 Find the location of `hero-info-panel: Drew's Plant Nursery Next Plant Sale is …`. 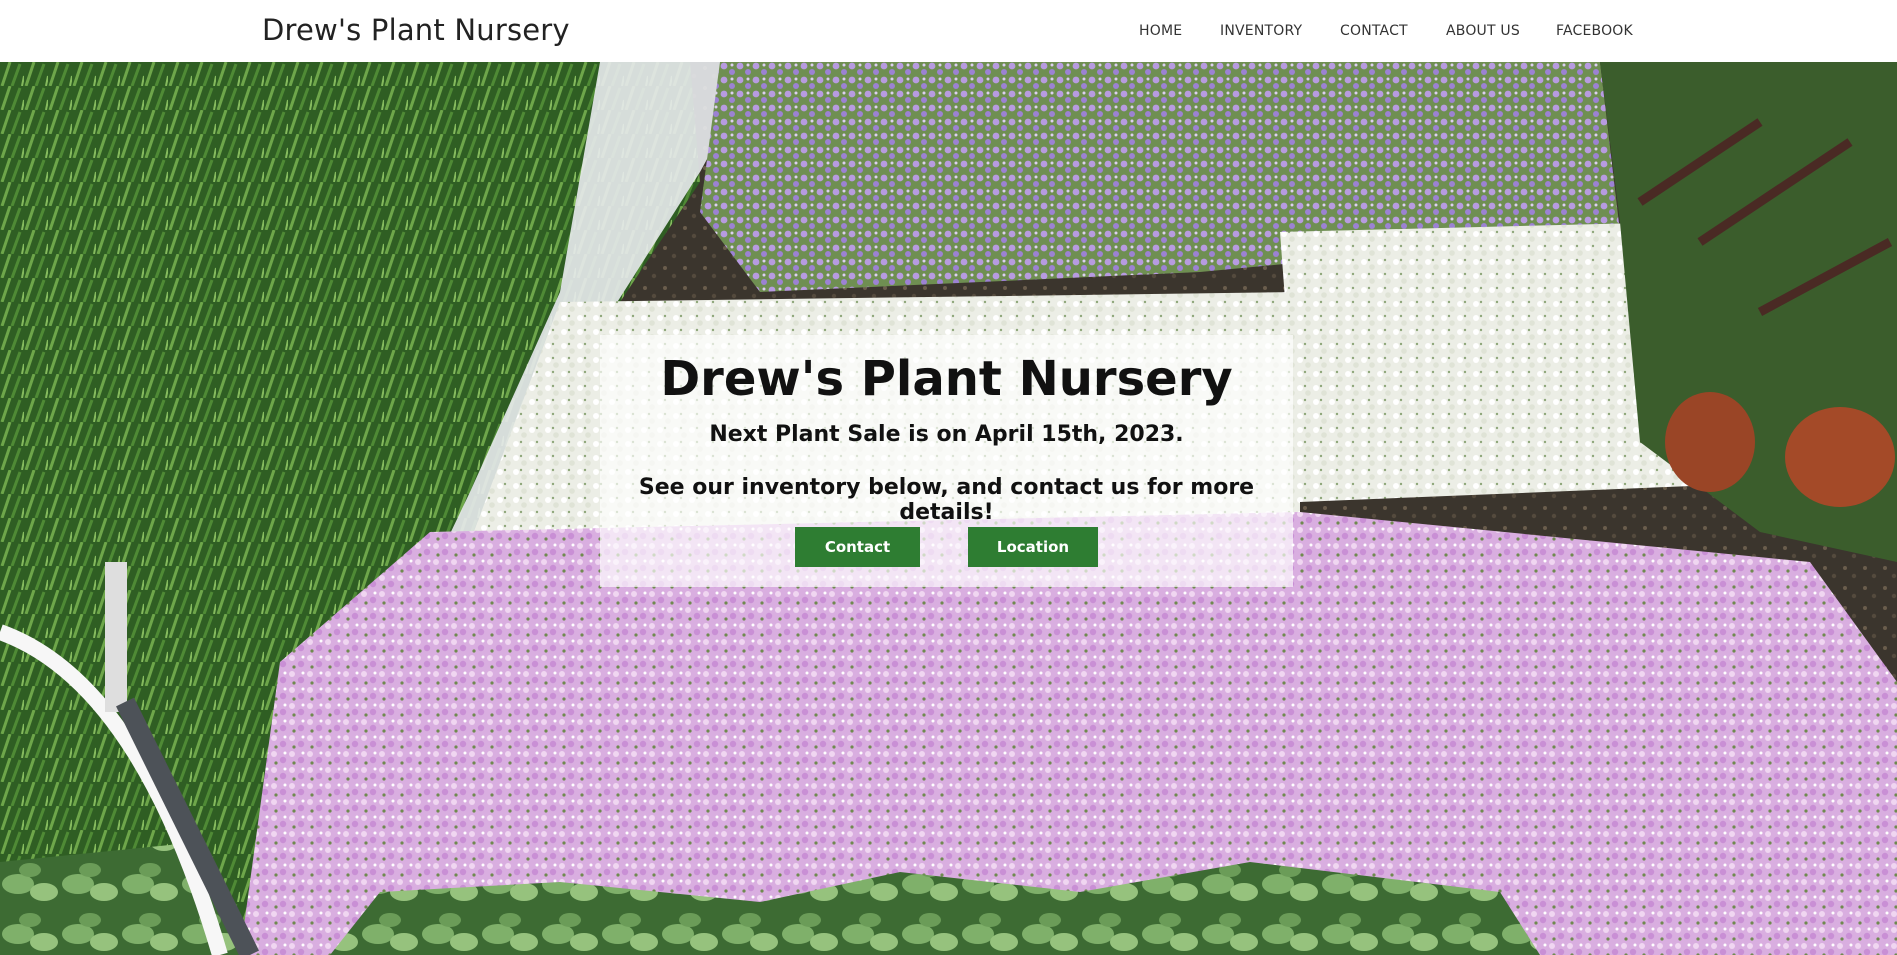

hero-info-panel: Drew's Plant Nursery Next Plant Sale is … is located at coordinates (946, 461).